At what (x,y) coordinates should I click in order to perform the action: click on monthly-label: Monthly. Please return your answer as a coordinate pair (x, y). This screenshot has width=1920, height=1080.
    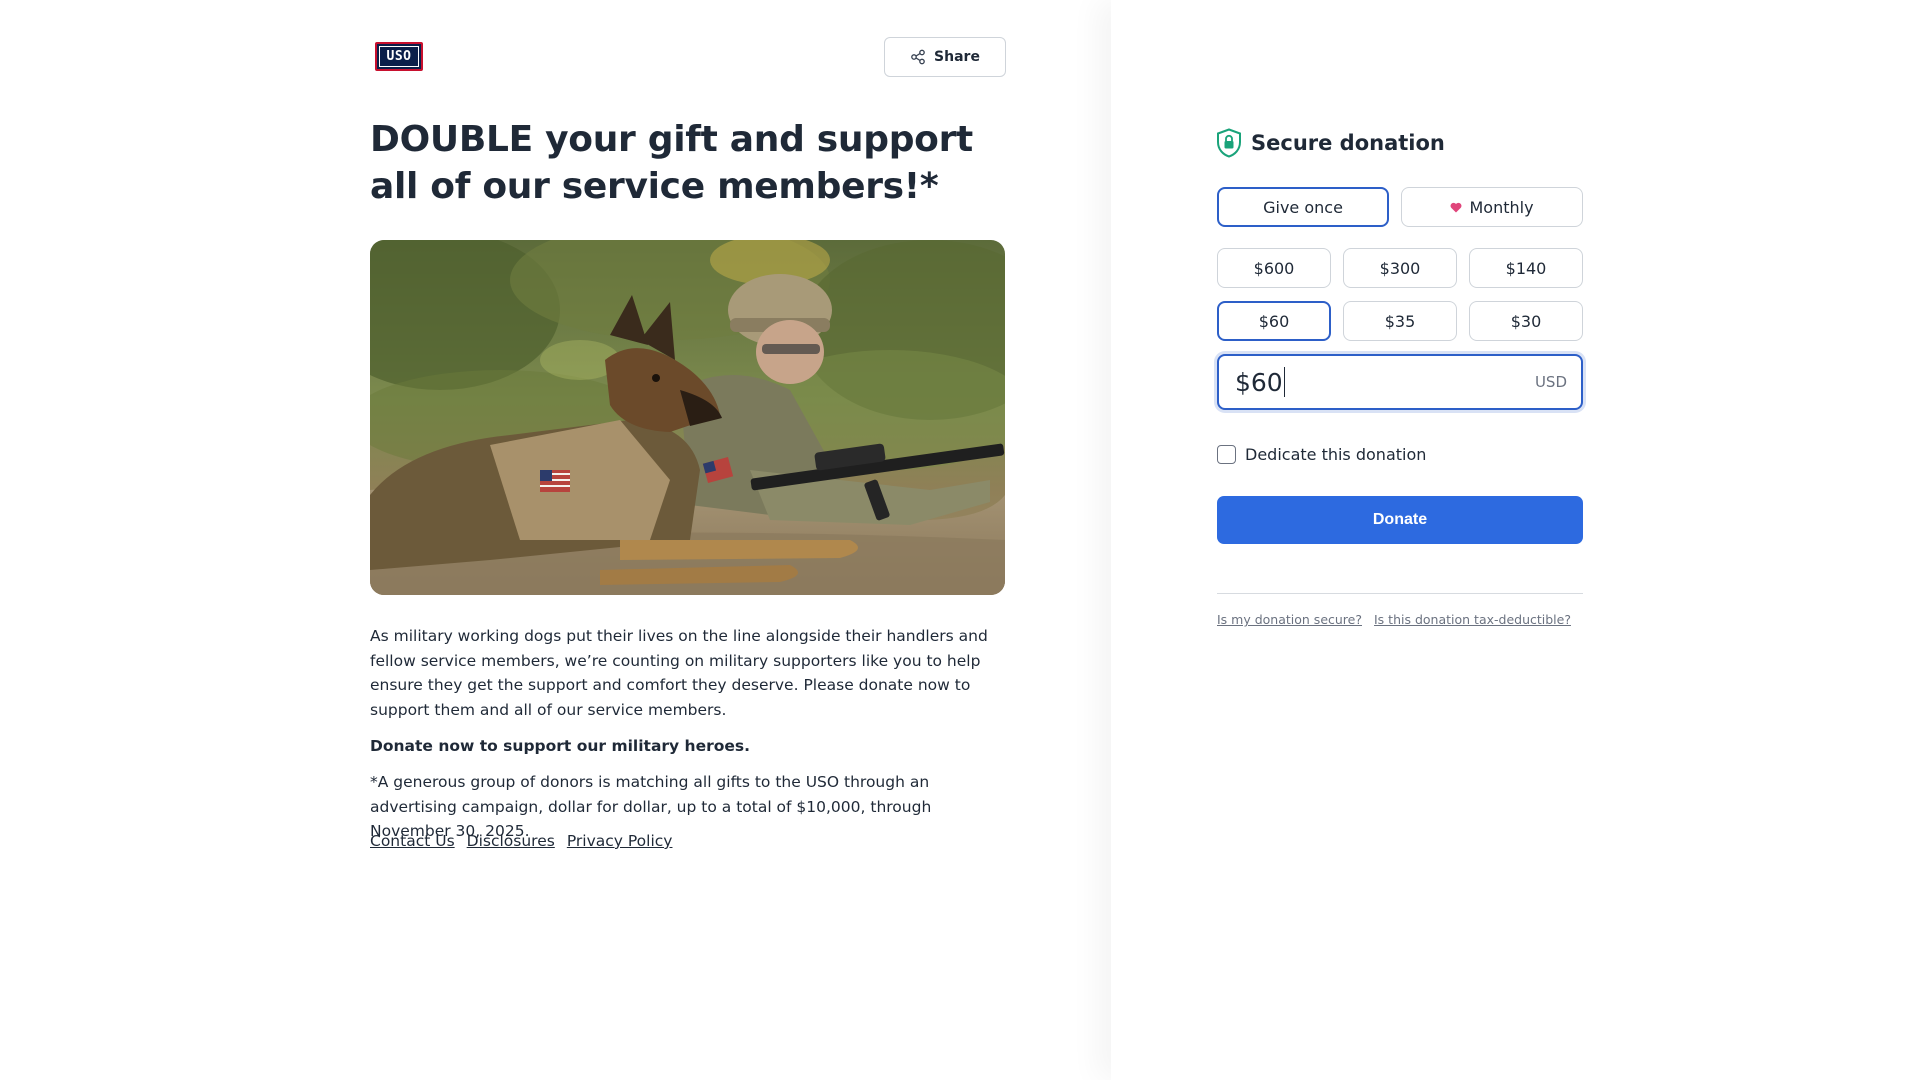
    Looking at the image, I should click on (1501, 207).